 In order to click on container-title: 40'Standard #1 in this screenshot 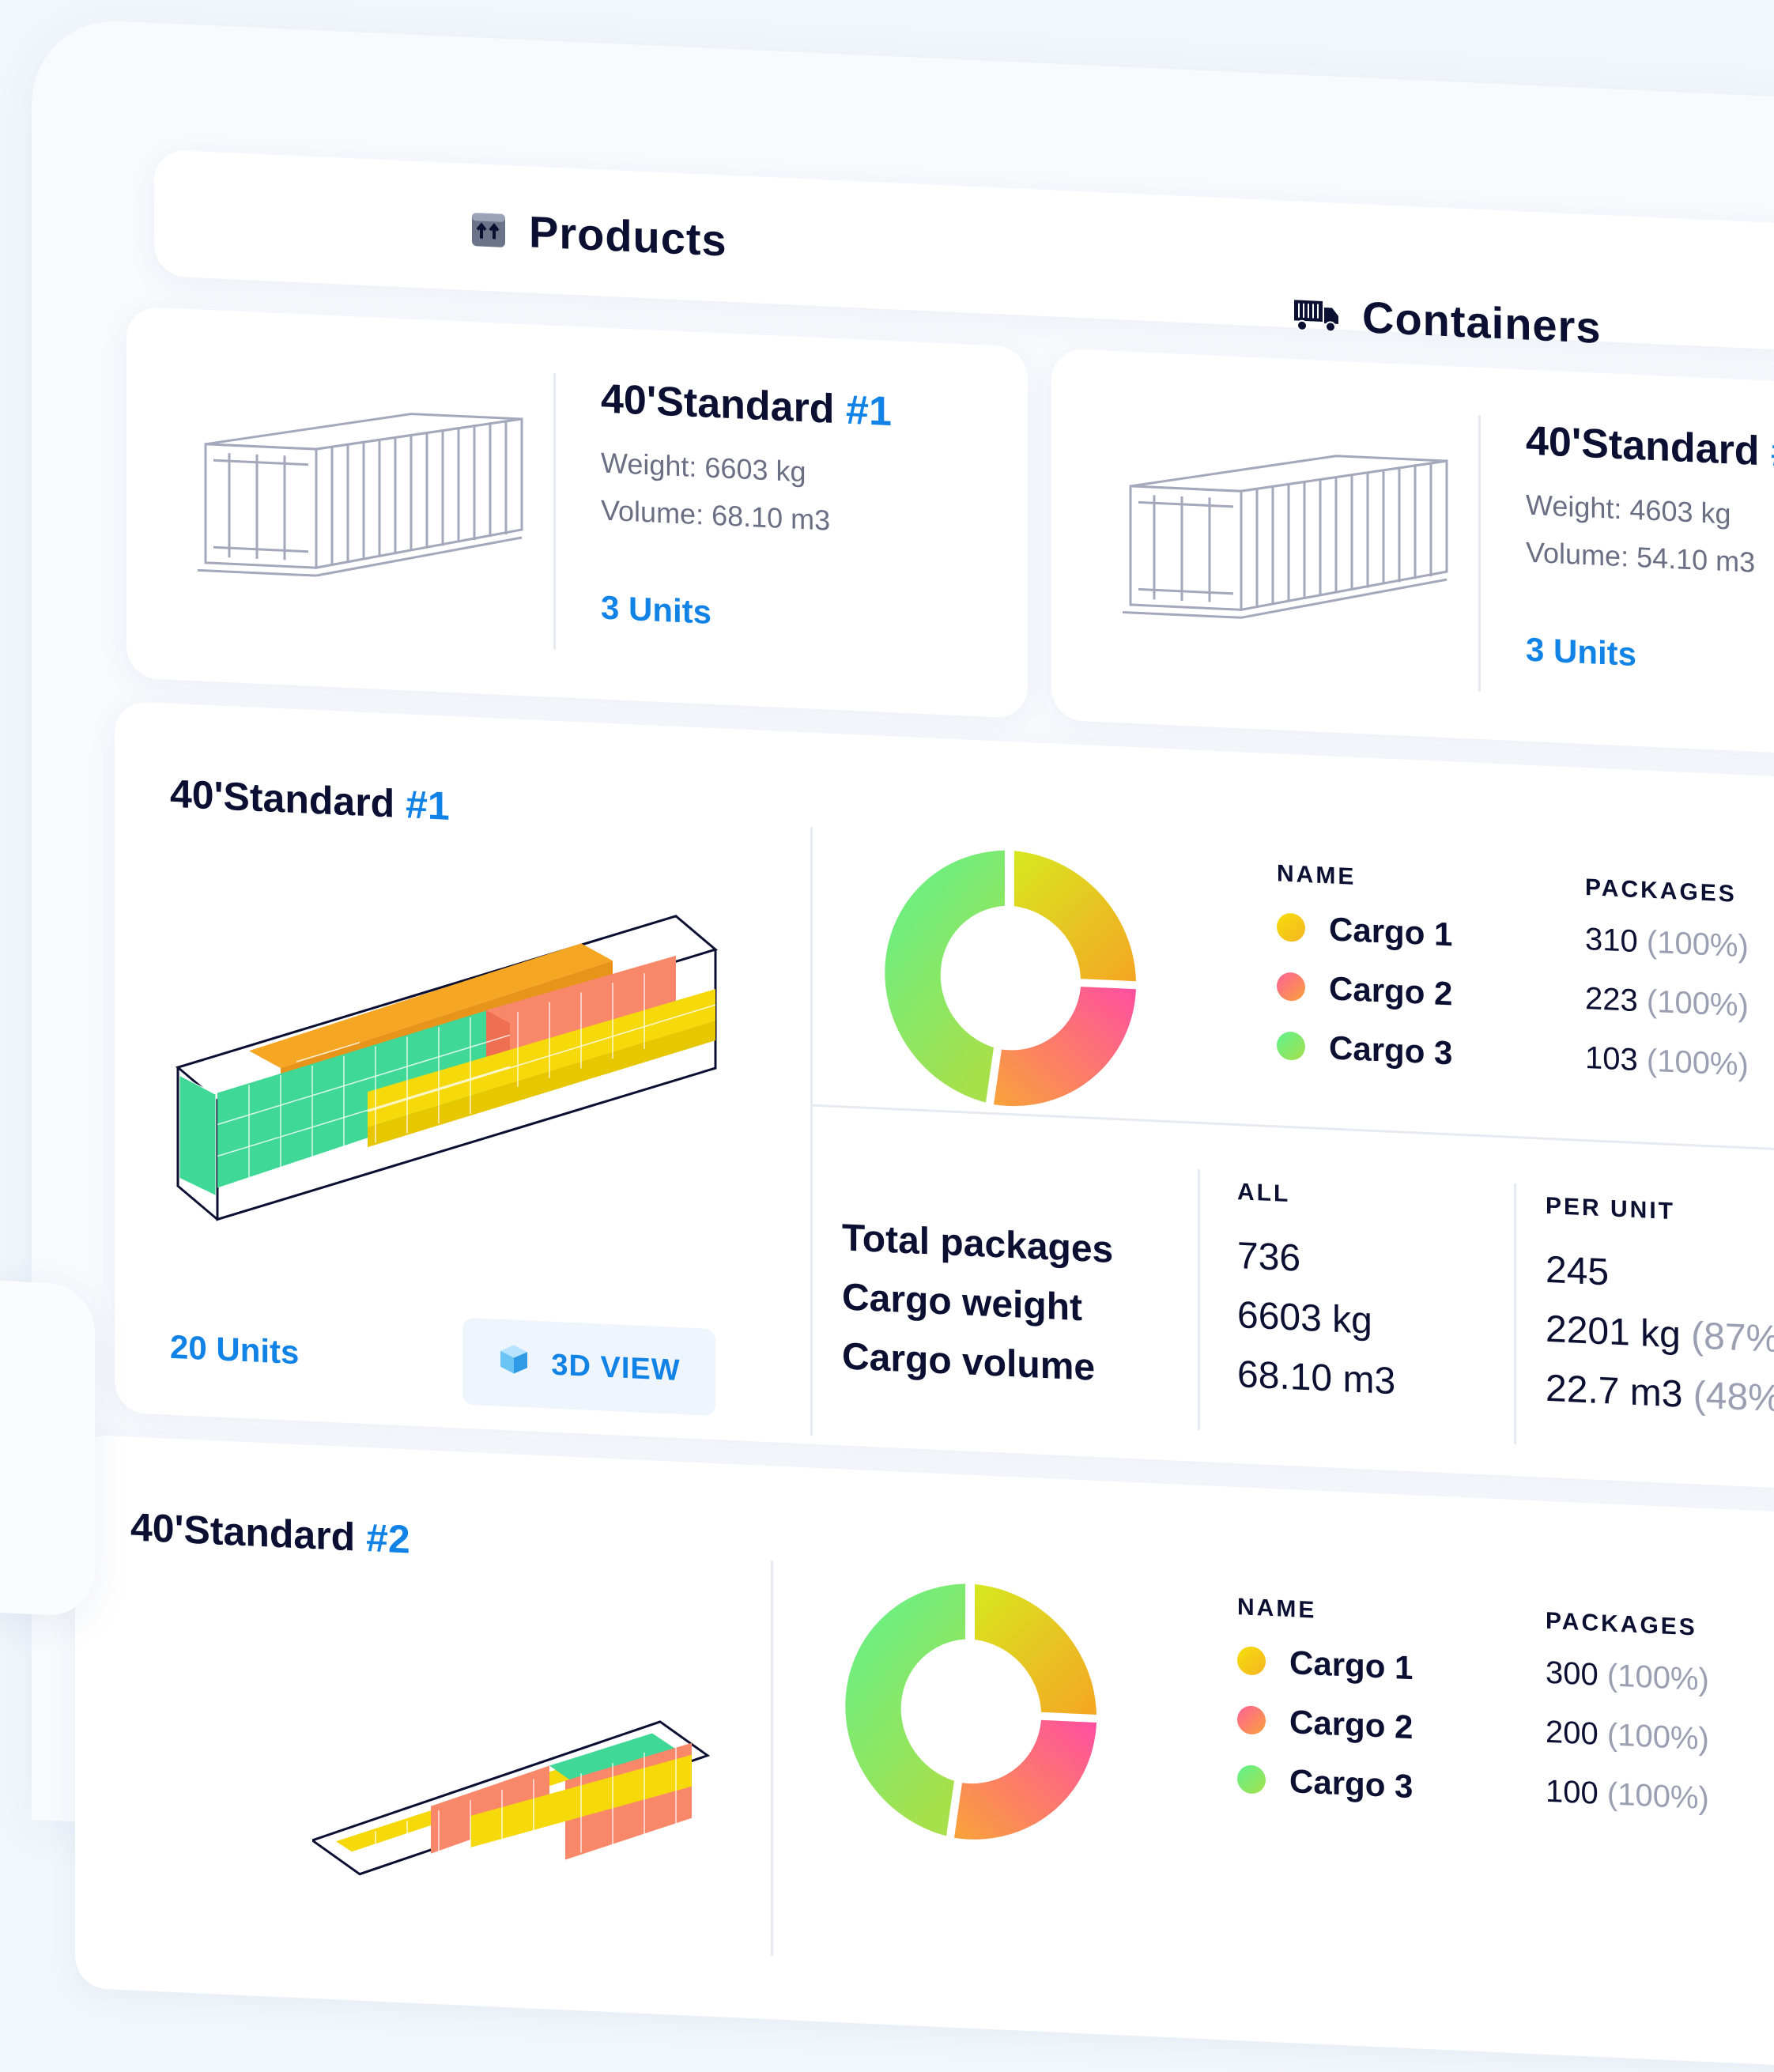, I will do `click(746, 406)`.